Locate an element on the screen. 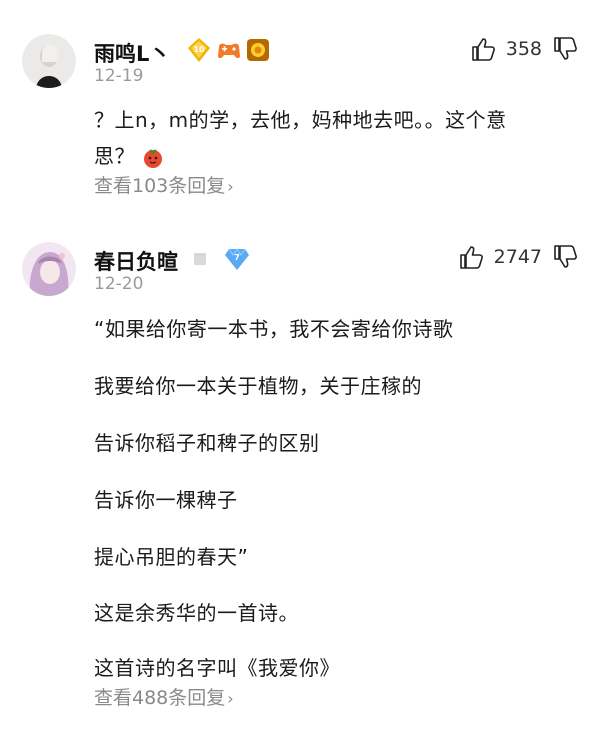 This screenshot has width=600, height=729. like-count: 2747 is located at coordinates (517, 257).